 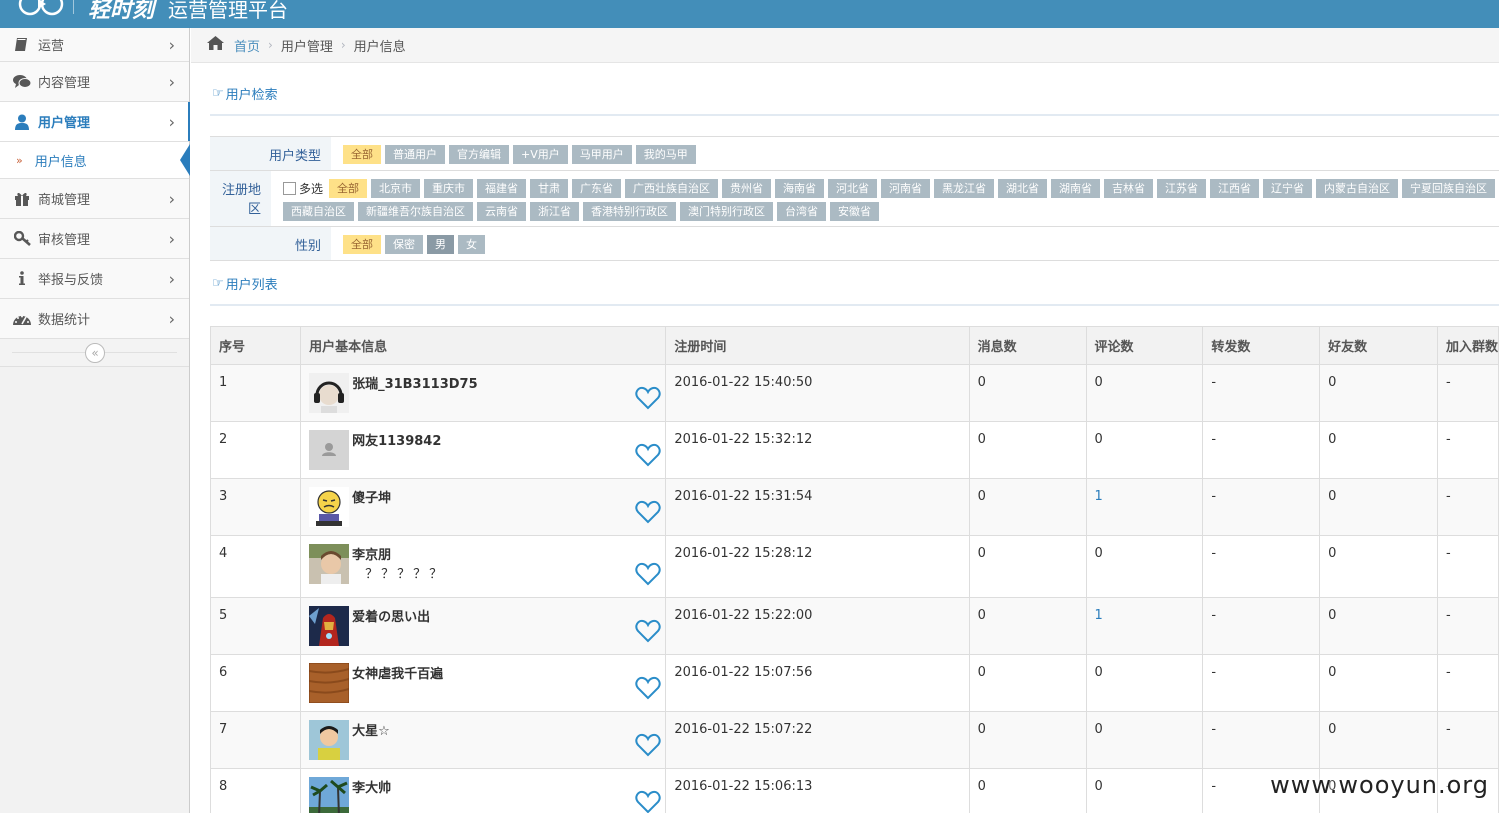 I want to click on user-name: 爱着の思い出, so click(x=391, y=615).